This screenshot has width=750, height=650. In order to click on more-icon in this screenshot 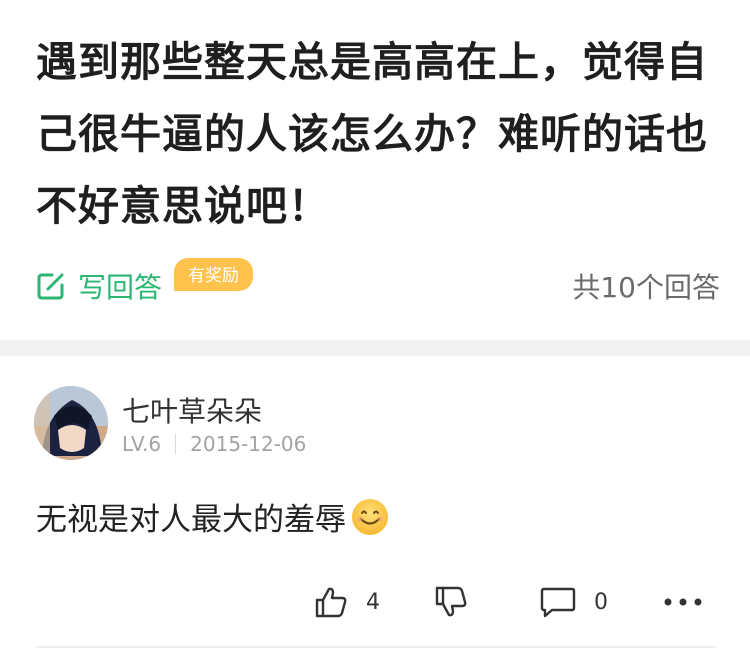, I will do `click(683, 602)`.